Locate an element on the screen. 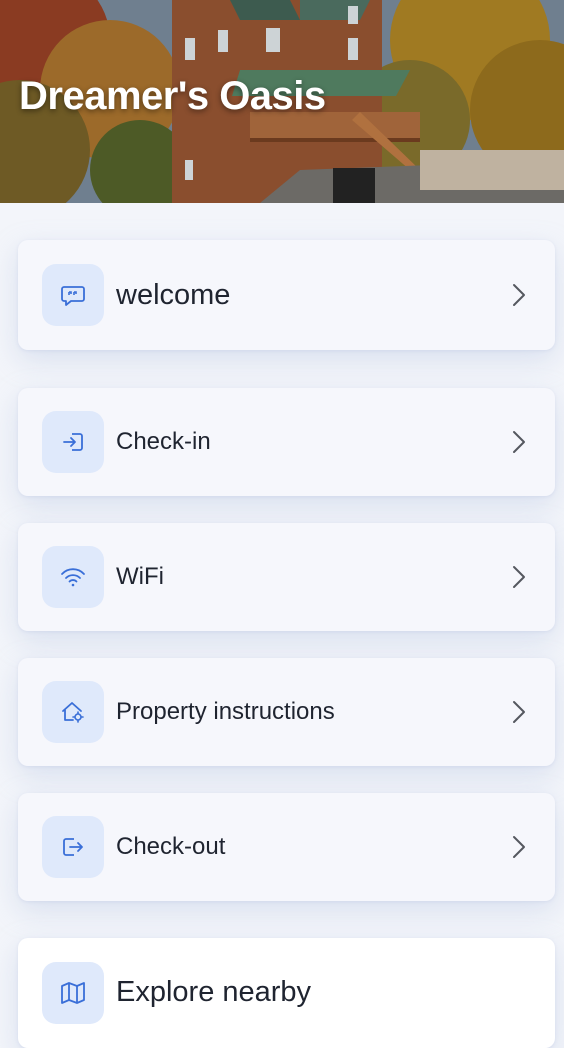 Image resolution: width=564 pixels, height=1048 pixels. house-gear-icon is located at coordinates (73, 712).